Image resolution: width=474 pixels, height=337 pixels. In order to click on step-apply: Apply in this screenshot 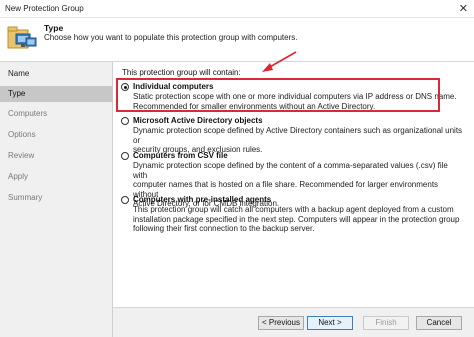, I will do `click(18, 176)`.